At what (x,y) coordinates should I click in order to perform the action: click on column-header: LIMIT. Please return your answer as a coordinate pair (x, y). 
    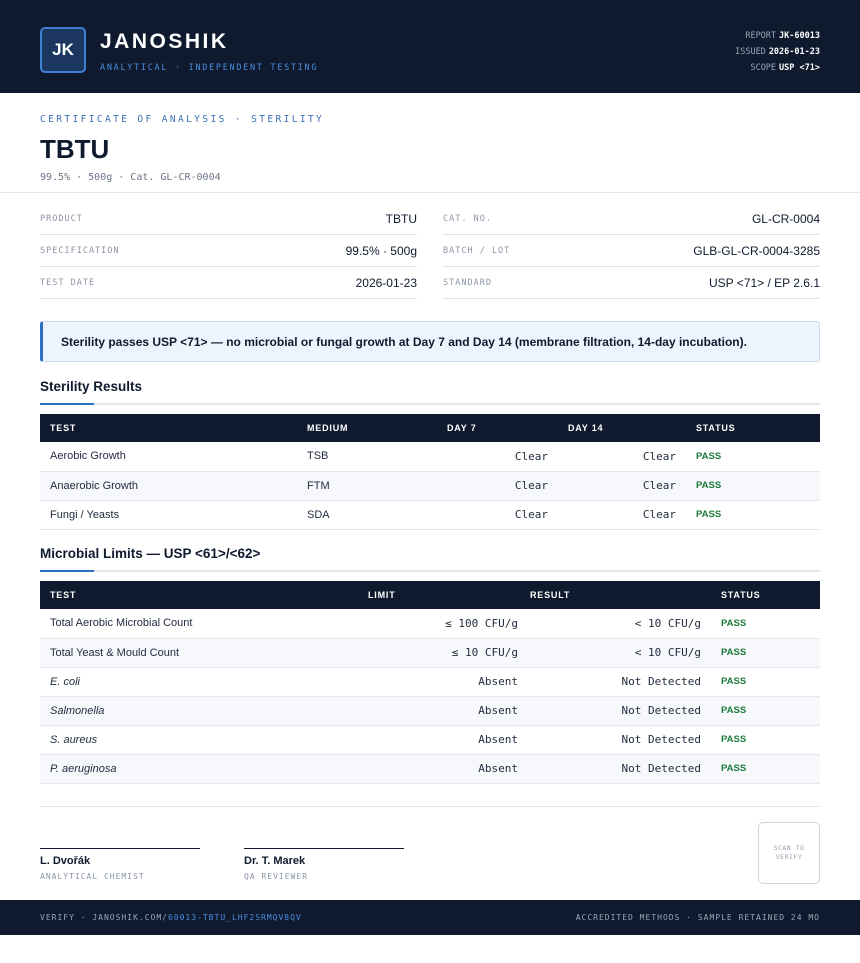
    Looking at the image, I should click on (443, 595).